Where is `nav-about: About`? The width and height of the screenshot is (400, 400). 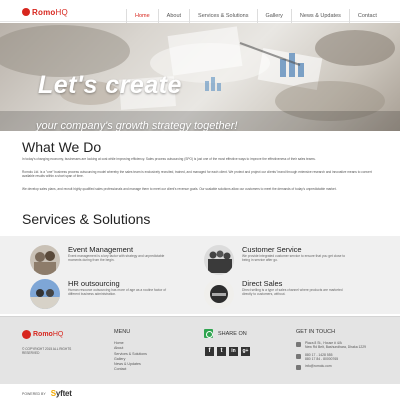
nav-about: About is located at coordinates (173, 16).